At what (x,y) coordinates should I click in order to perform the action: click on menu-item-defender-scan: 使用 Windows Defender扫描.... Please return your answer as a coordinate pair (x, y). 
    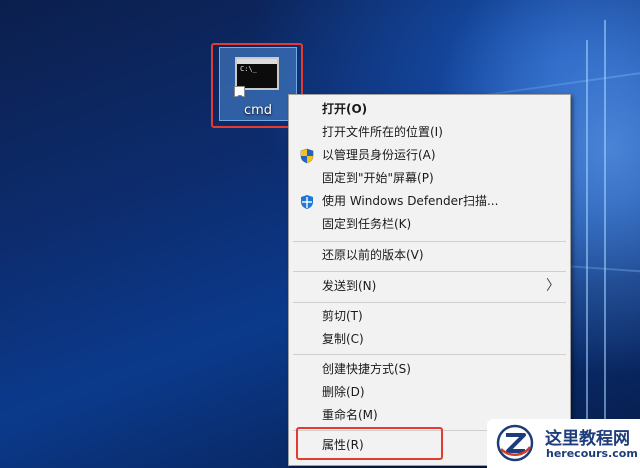
    Looking at the image, I should click on (429, 201).